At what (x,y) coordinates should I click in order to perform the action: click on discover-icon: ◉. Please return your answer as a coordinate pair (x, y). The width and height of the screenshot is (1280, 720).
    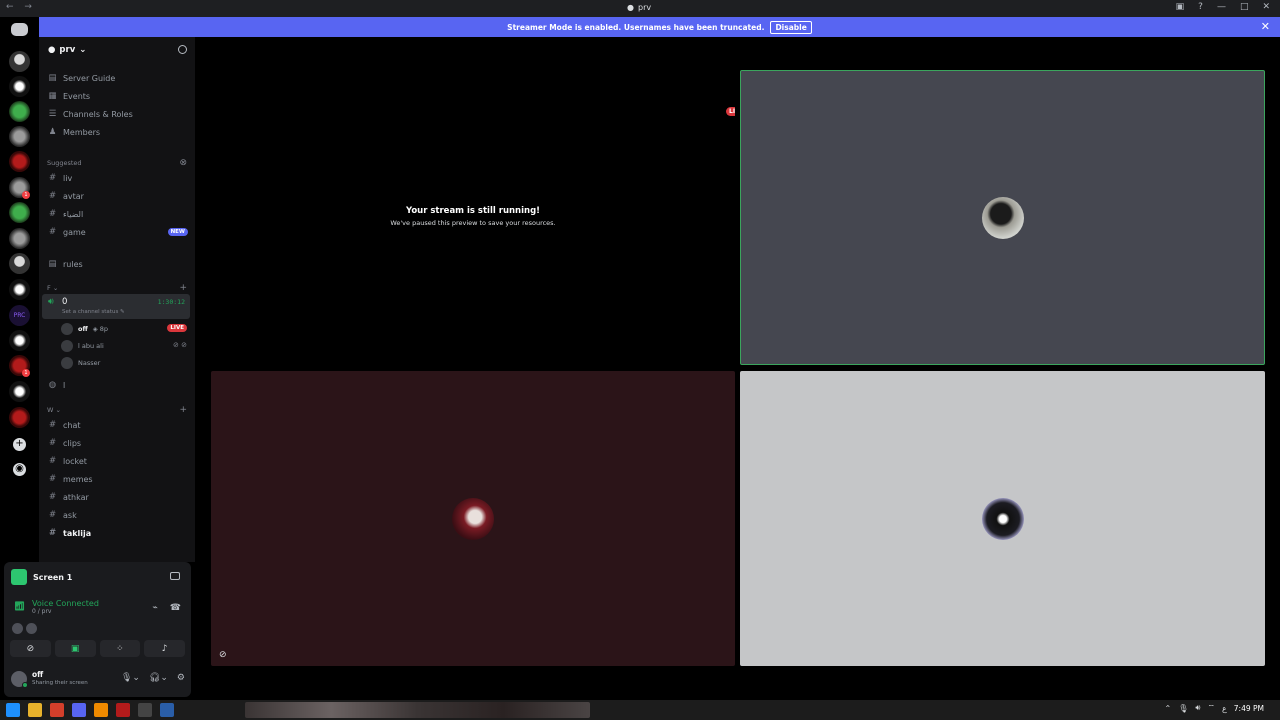
    Looking at the image, I should click on (19, 469).